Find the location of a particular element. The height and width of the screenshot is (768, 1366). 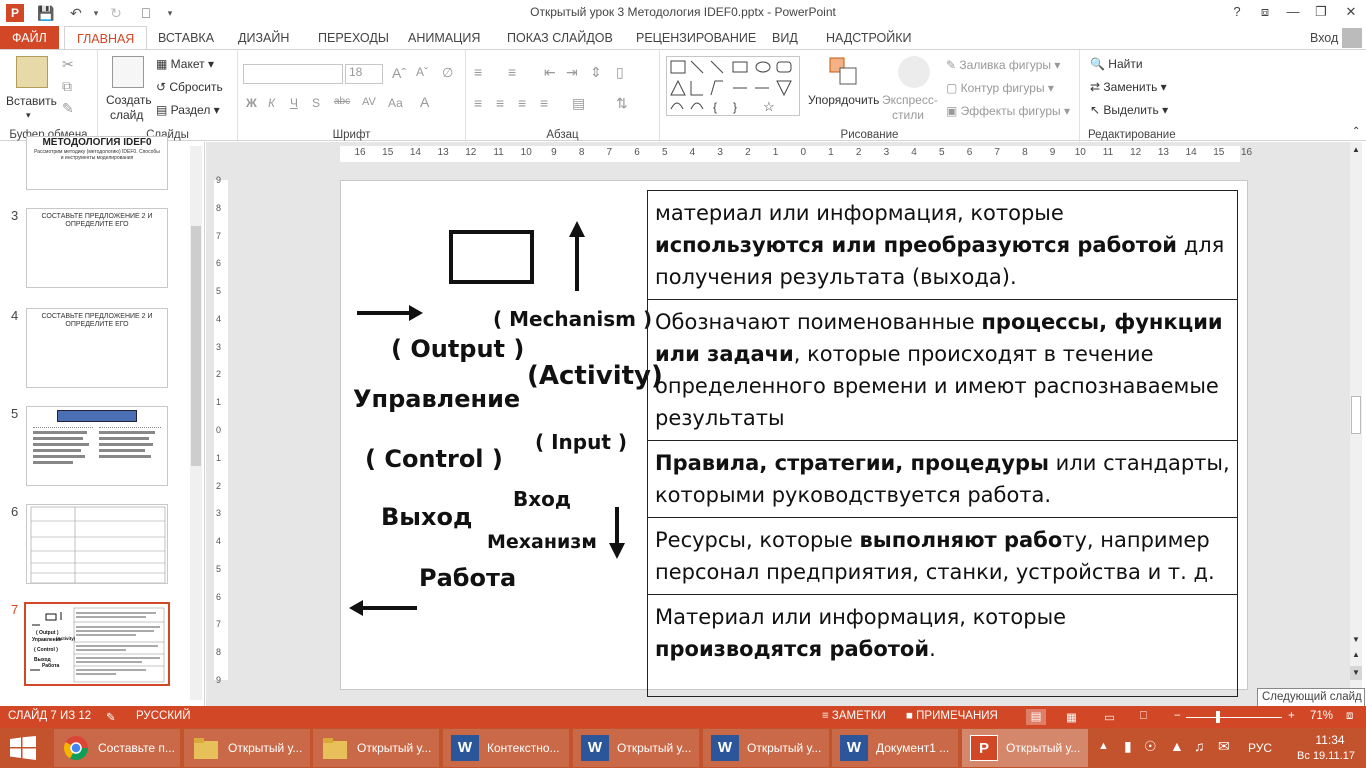

tab-review: РЕЦЕНЗИРОВАНИЕ is located at coordinates (696, 38).